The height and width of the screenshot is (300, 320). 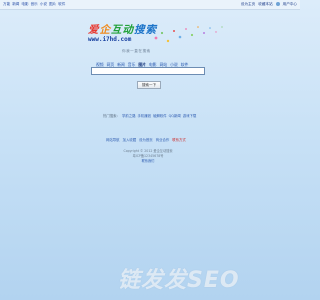 What do you see at coordinates (150, 5) in the screenshot?
I see `top-bar: 万能 新闻 电影 音乐 小说 图片 软件 设为主页 收藏本站 用户中心` at bounding box center [150, 5].